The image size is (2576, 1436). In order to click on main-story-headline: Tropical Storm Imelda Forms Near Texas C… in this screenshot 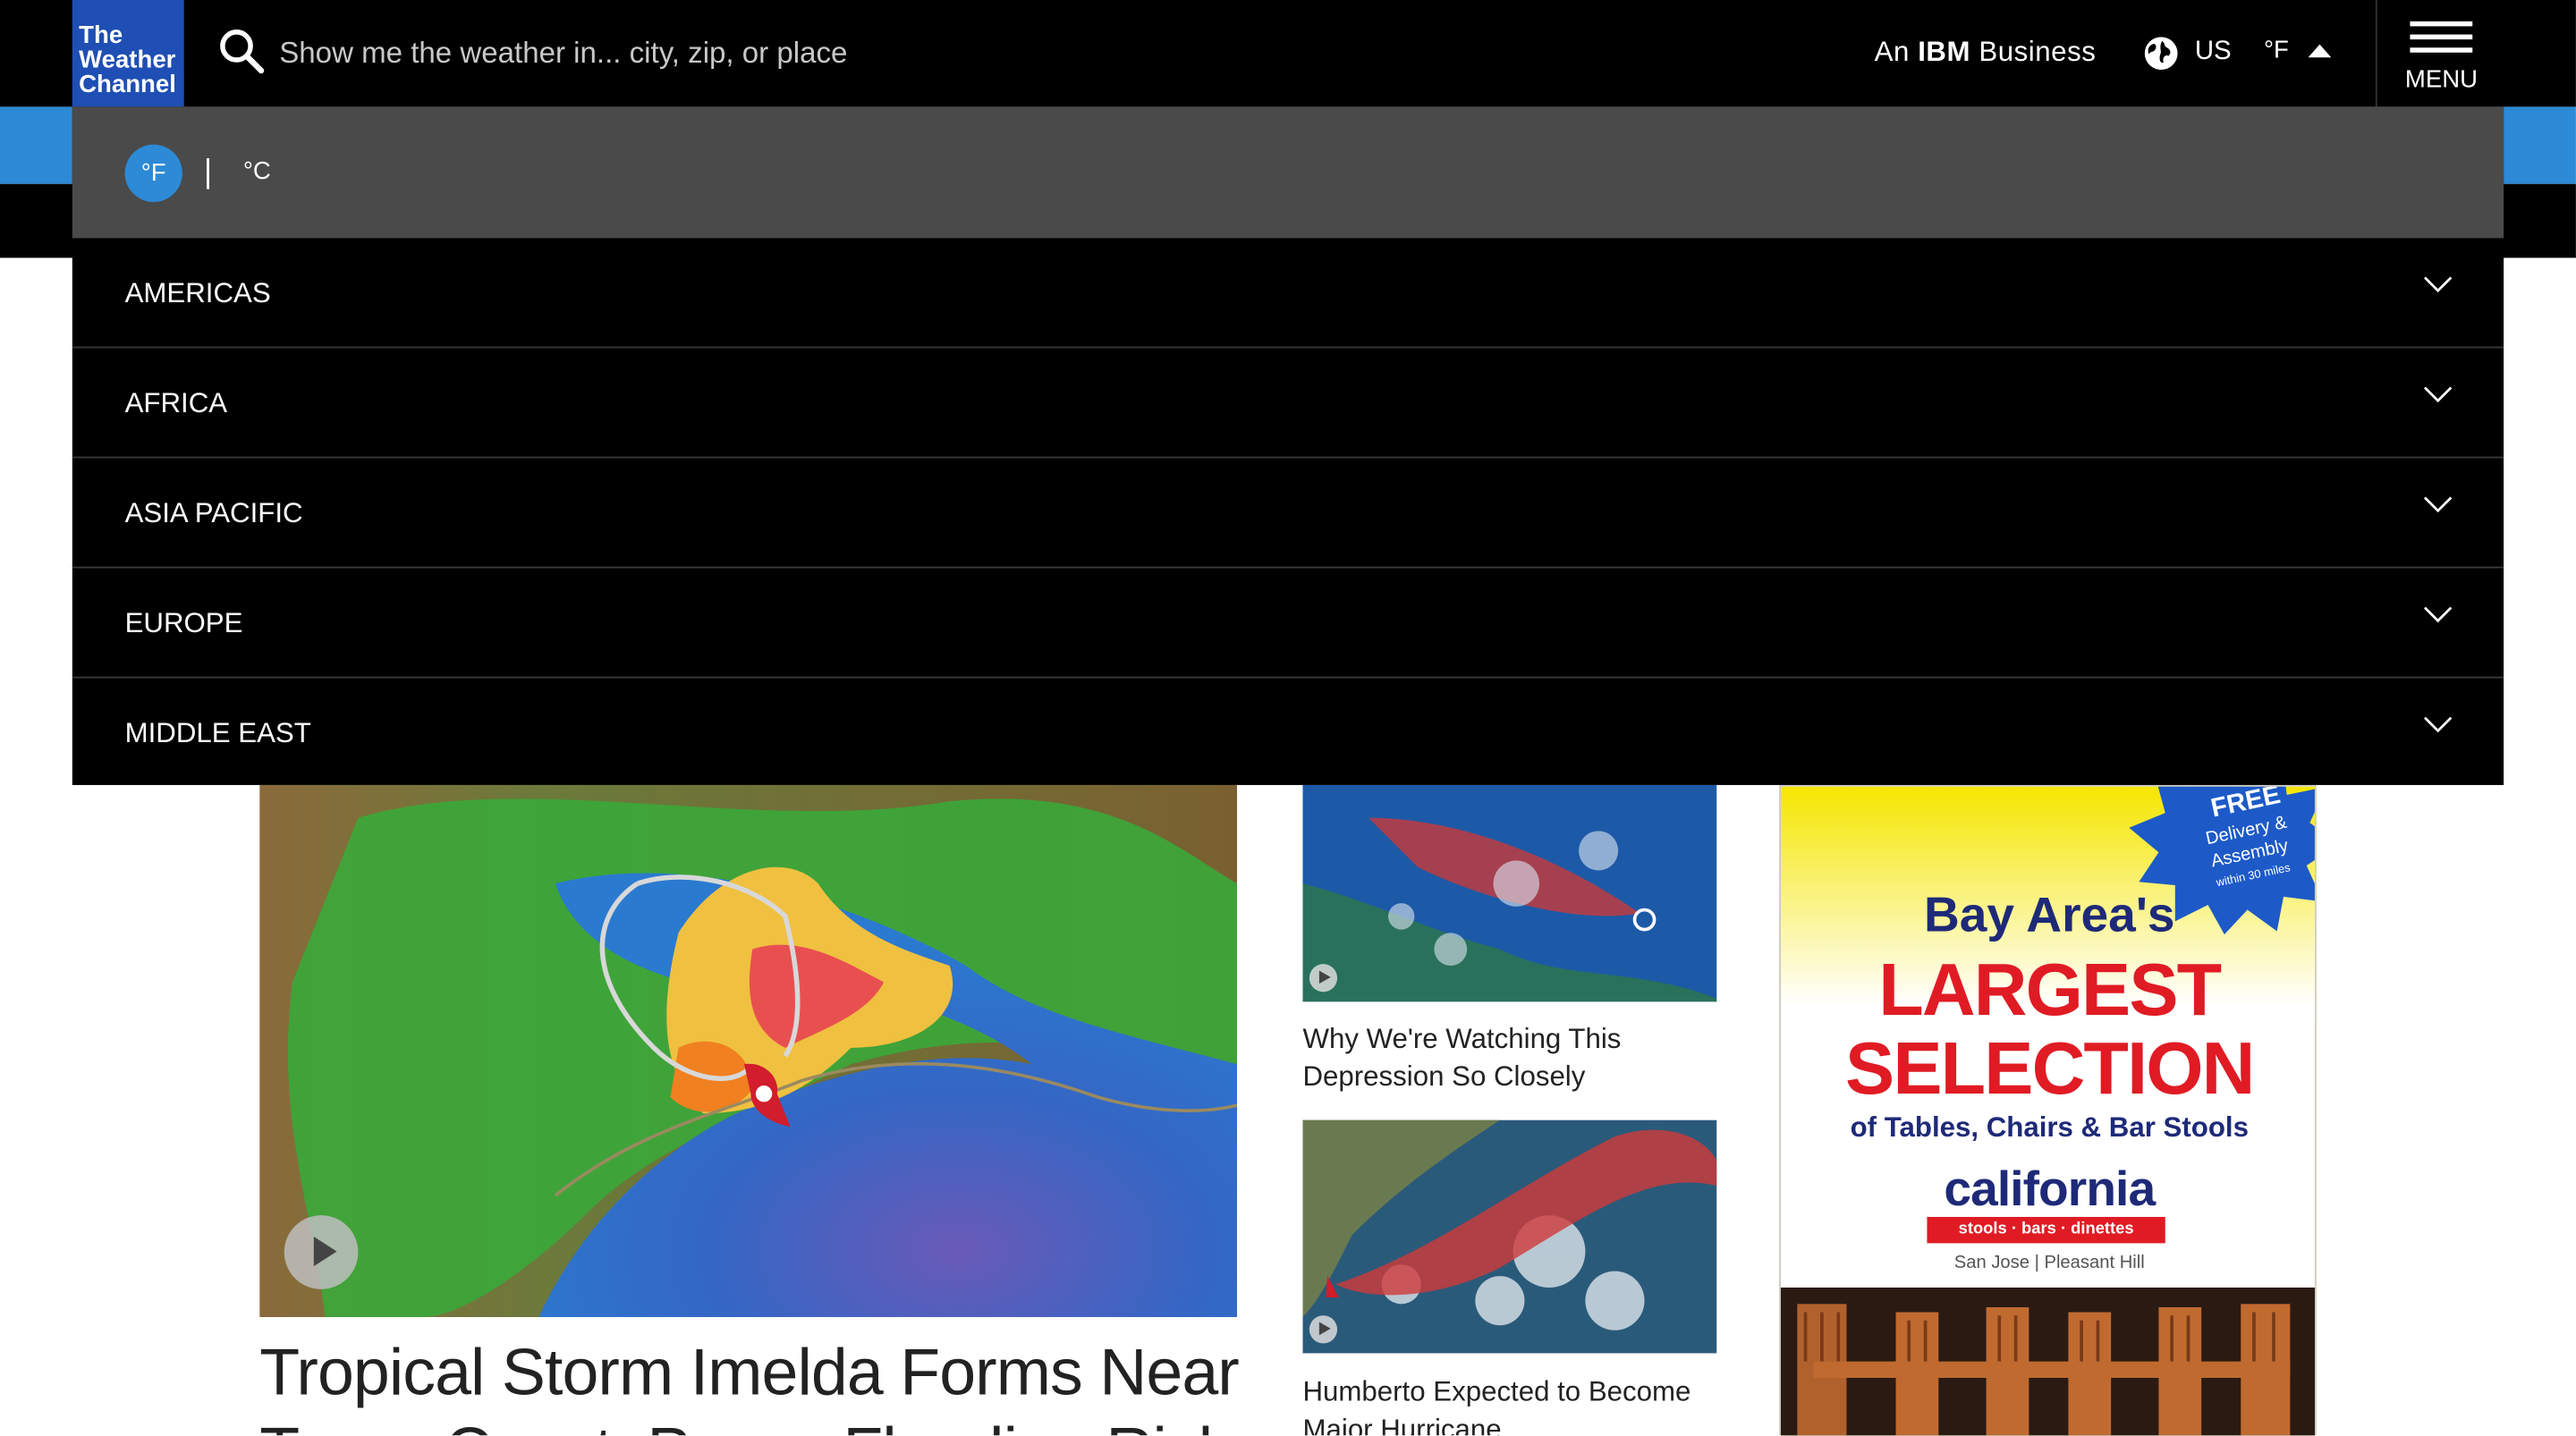, I will do `click(752, 1384)`.